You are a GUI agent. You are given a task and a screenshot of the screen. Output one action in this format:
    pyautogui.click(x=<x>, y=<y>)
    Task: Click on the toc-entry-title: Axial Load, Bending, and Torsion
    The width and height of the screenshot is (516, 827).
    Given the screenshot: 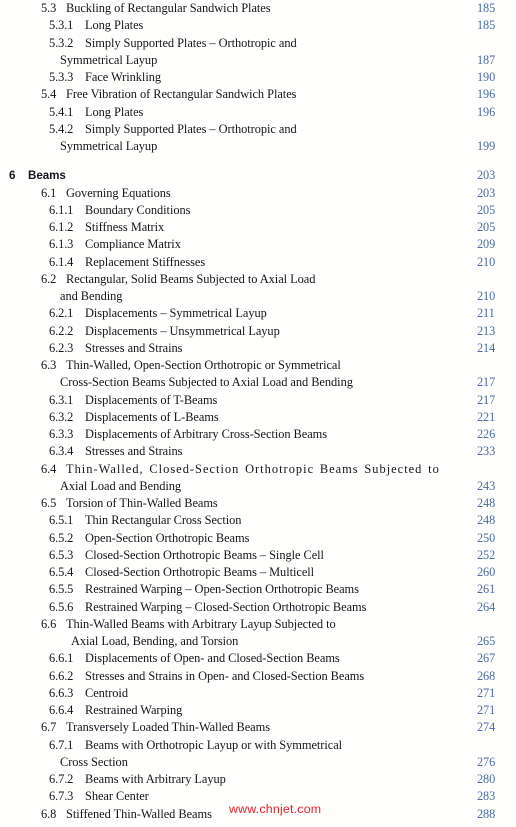 What is the action you would take?
    pyautogui.click(x=155, y=641)
    